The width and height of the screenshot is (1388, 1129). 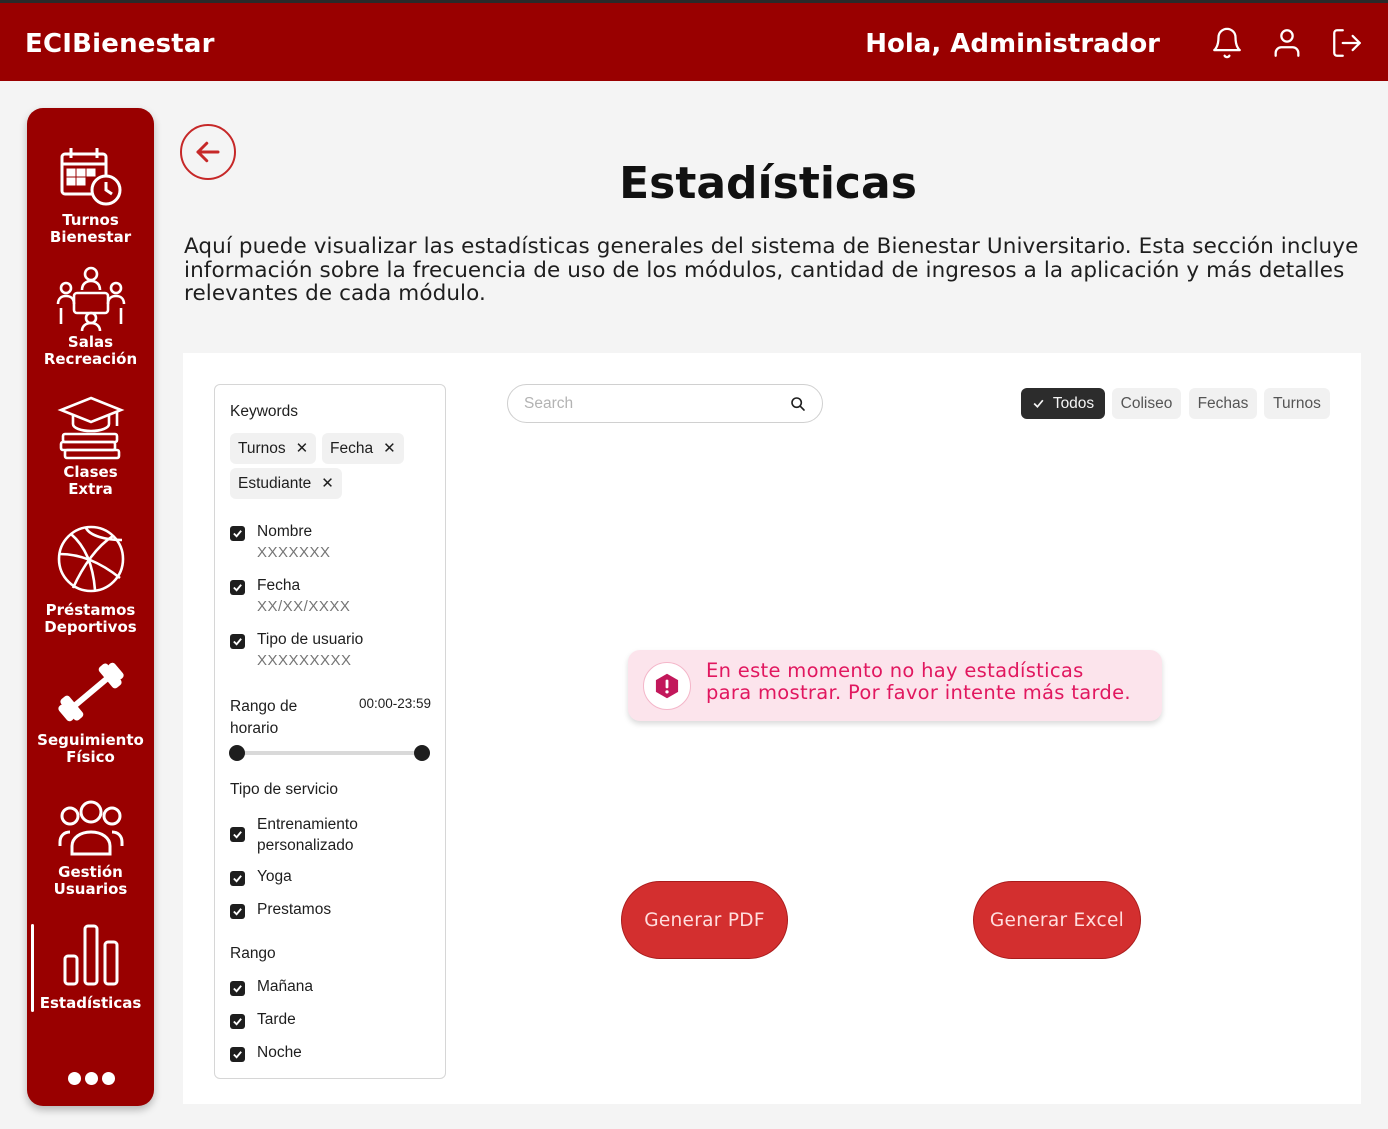 What do you see at coordinates (90, 872) in the screenshot?
I see `sidebar-item-label: Gestión` at bounding box center [90, 872].